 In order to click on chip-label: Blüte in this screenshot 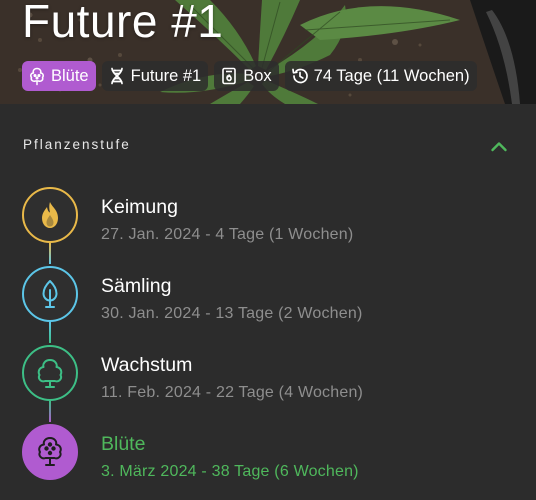, I will do `click(70, 75)`.